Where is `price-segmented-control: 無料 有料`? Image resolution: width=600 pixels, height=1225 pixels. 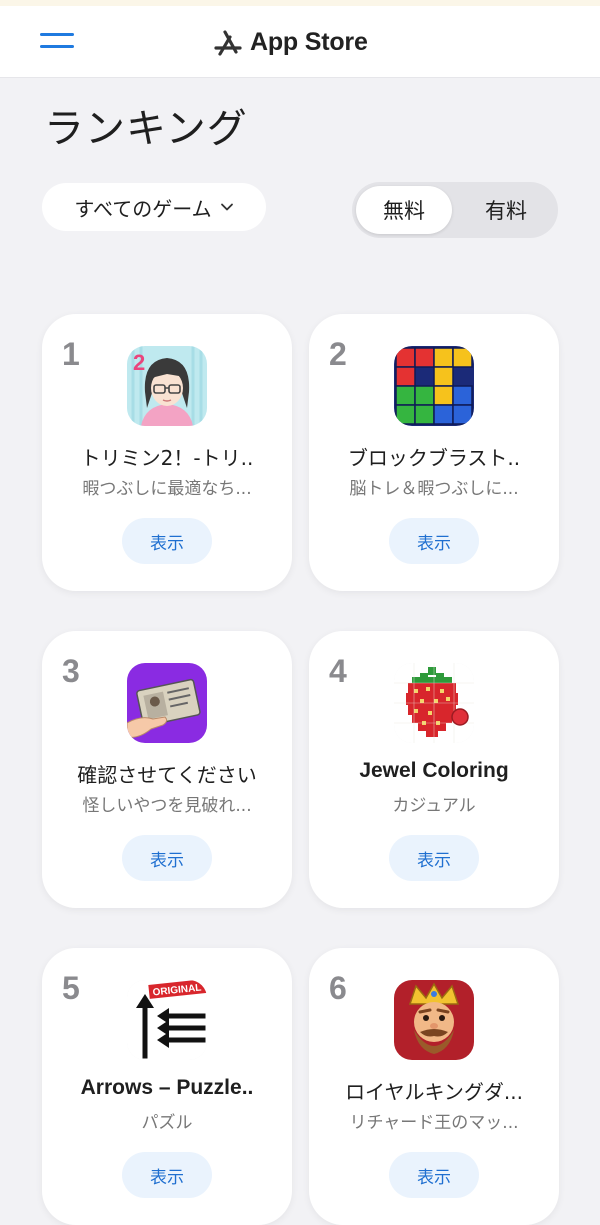 price-segmented-control: 無料 有料 is located at coordinates (455, 210).